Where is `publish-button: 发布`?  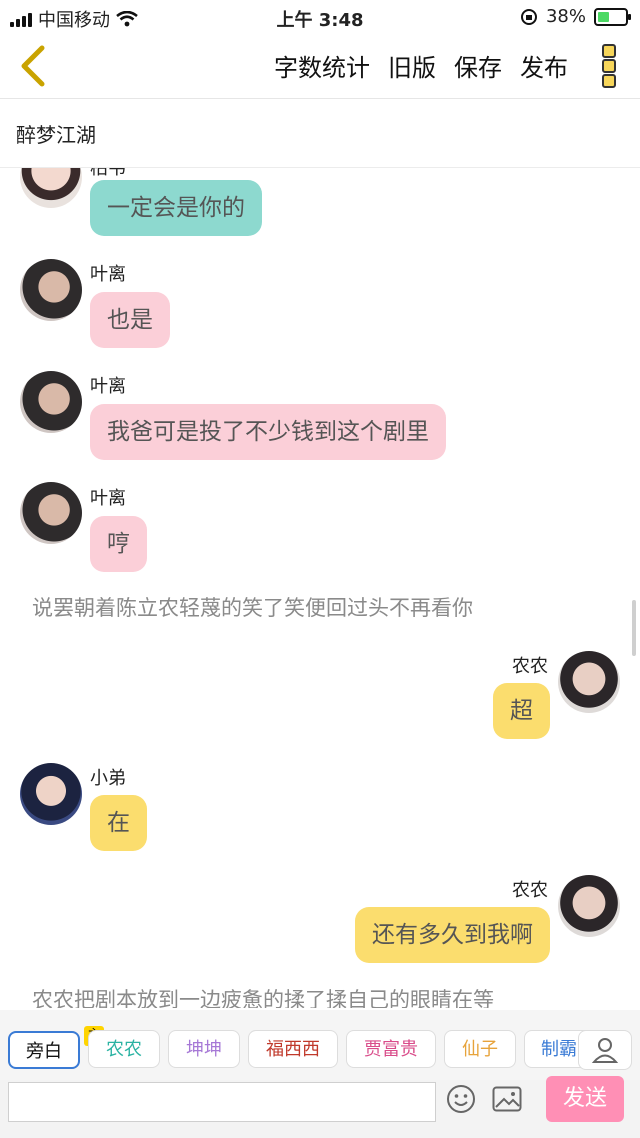
publish-button: 发布 is located at coordinates (544, 65).